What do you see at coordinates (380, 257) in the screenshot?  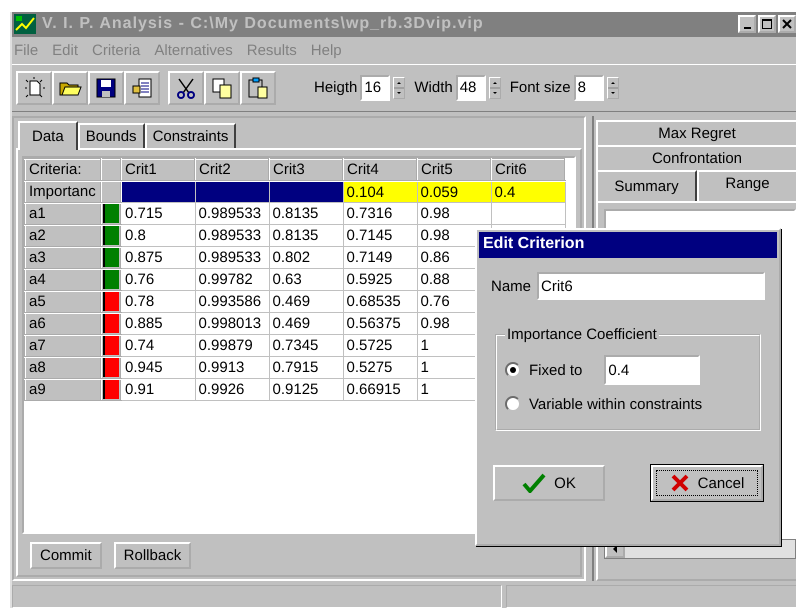 I see `table-cell: 0.7149` at bounding box center [380, 257].